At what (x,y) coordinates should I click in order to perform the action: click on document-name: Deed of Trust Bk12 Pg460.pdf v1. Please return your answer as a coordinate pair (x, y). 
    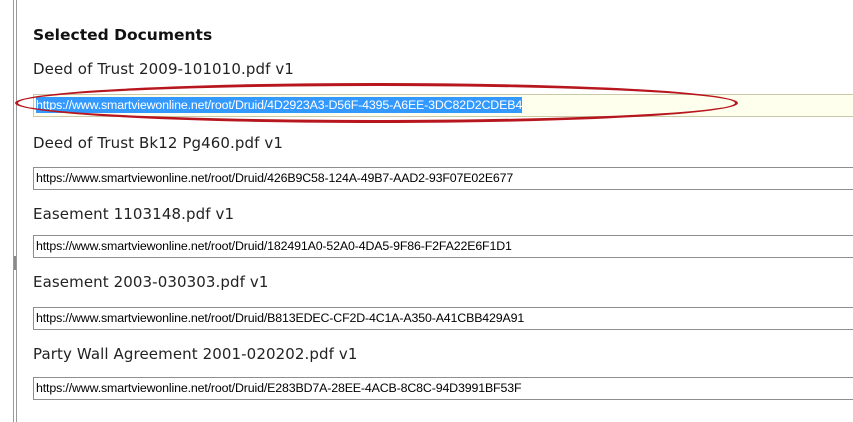
    Looking at the image, I should click on (158, 143).